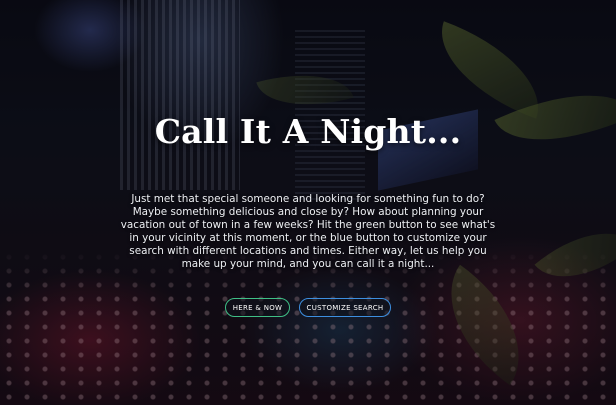 The width and height of the screenshot is (616, 405). I want to click on customize-search-button: CUSTOMIZE SEARCH, so click(345, 307).